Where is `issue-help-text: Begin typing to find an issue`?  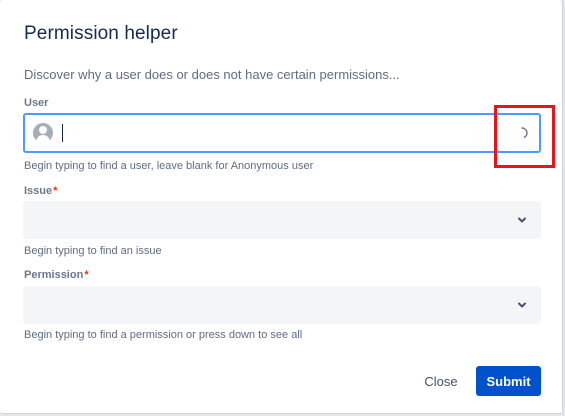
issue-help-text: Begin typing to find an issue is located at coordinates (93, 251).